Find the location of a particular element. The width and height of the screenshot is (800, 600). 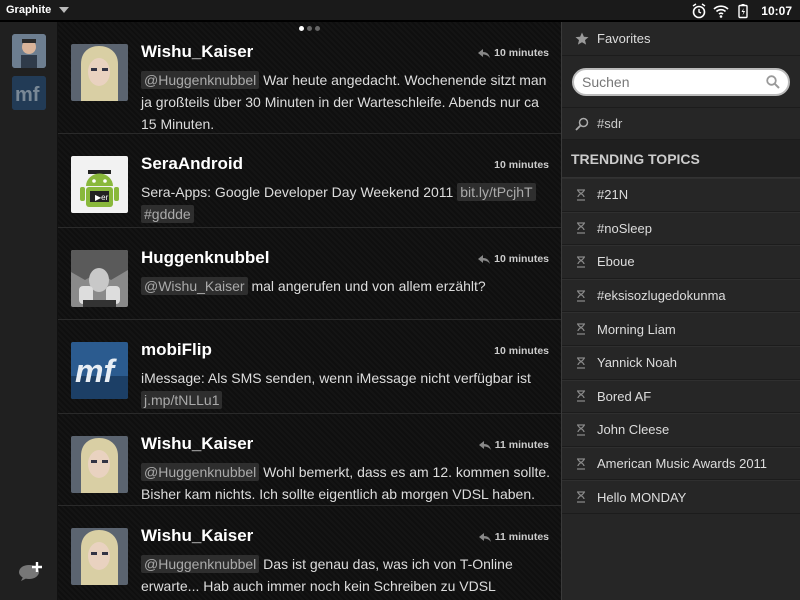

trending-topic-label: Yannick Noah is located at coordinates (637, 363).